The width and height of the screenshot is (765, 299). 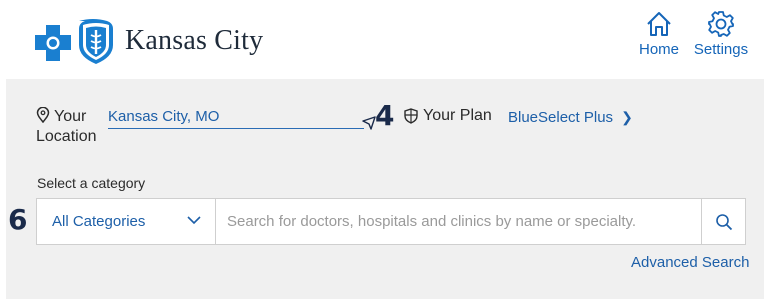 I want to click on arrow-pointer-icon, so click(x=369, y=123).